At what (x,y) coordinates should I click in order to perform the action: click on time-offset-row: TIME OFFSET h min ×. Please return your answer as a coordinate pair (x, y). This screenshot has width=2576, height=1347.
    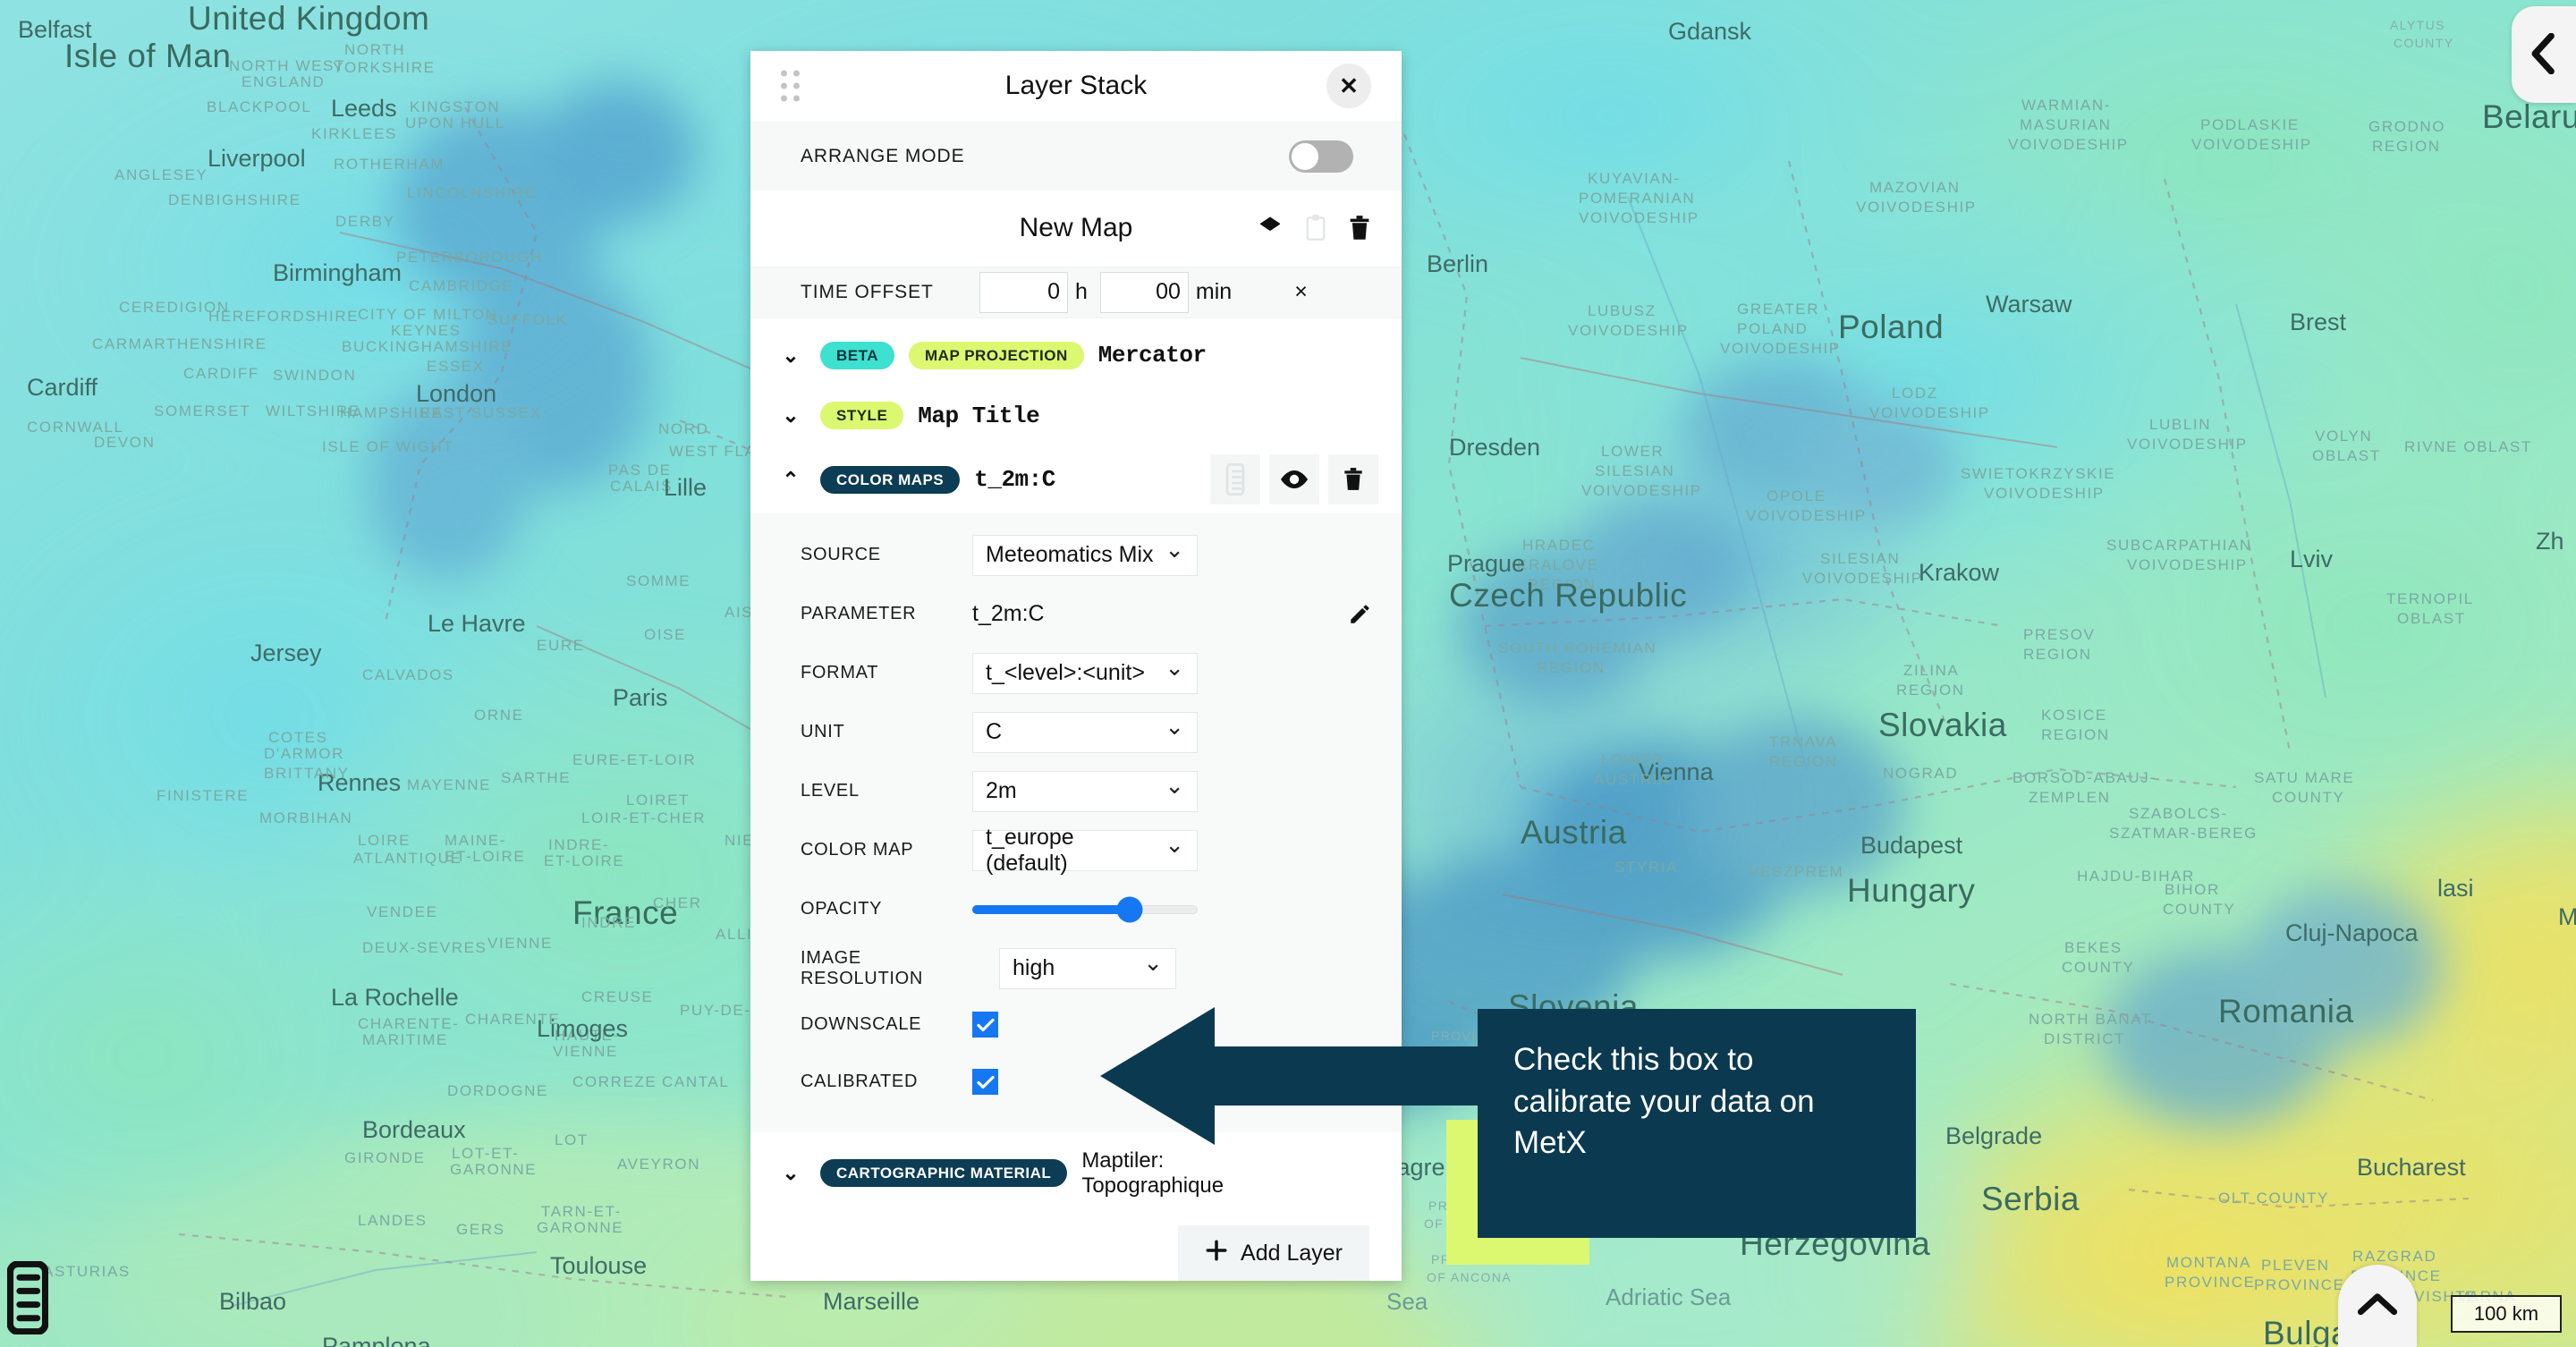
    Looking at the image, I should click on (1076, 292).